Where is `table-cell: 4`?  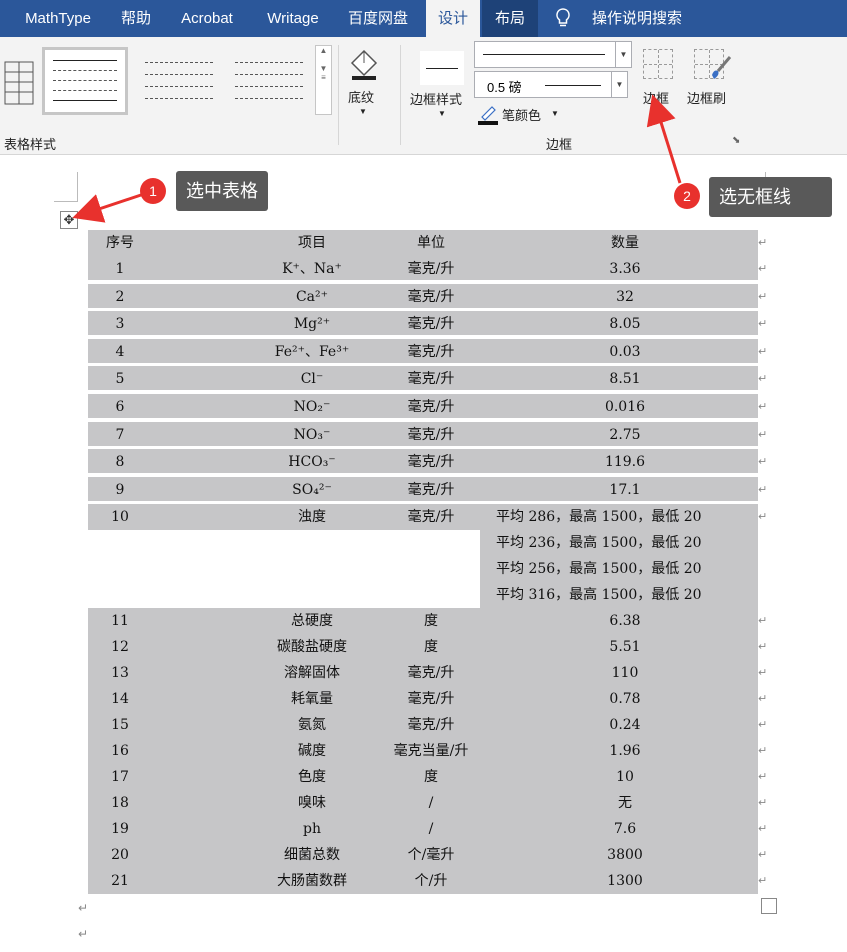
table-cell: 4 is located at coordinates (120, 352).